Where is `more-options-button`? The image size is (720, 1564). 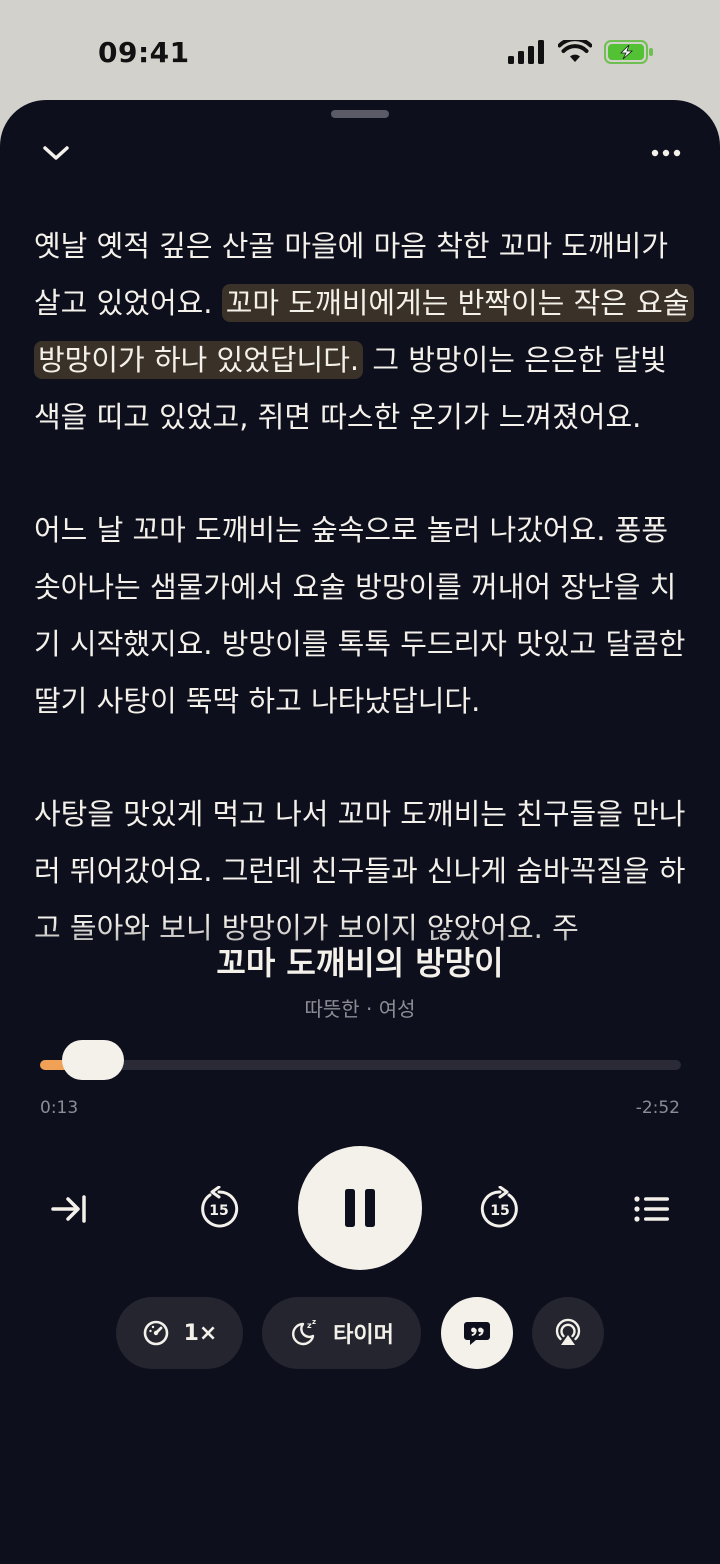 more-options-button is located at coordinates (666, 153).